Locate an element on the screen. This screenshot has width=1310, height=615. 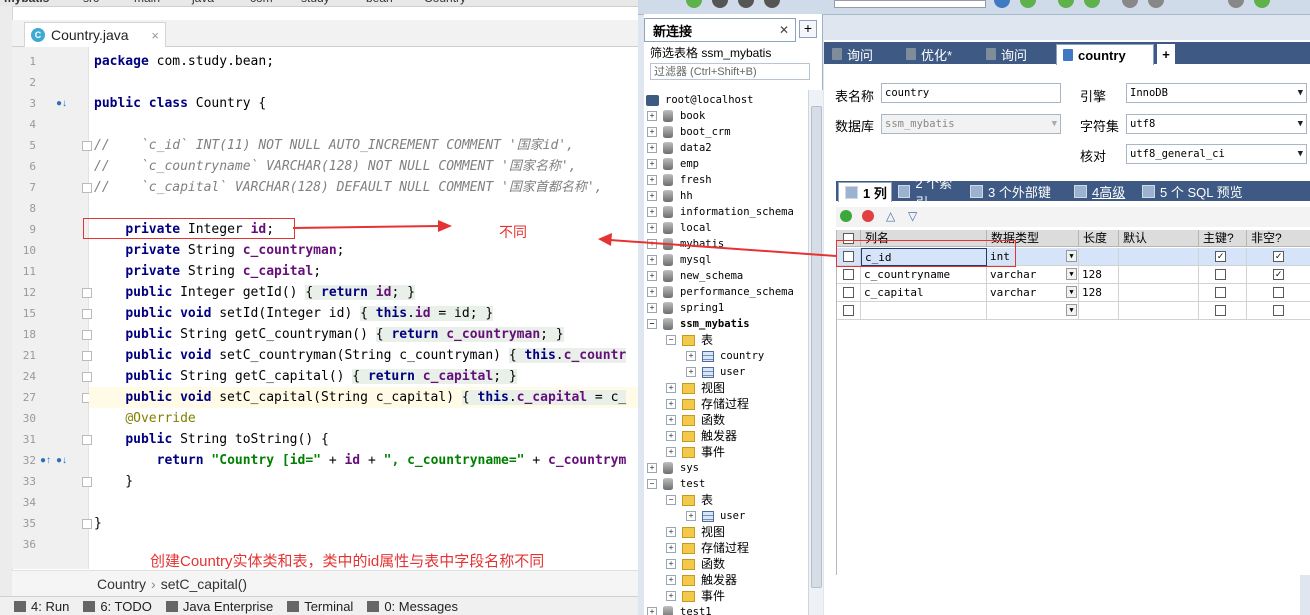
nav-bar-item: mybatis is located at coordinates (26, 2).